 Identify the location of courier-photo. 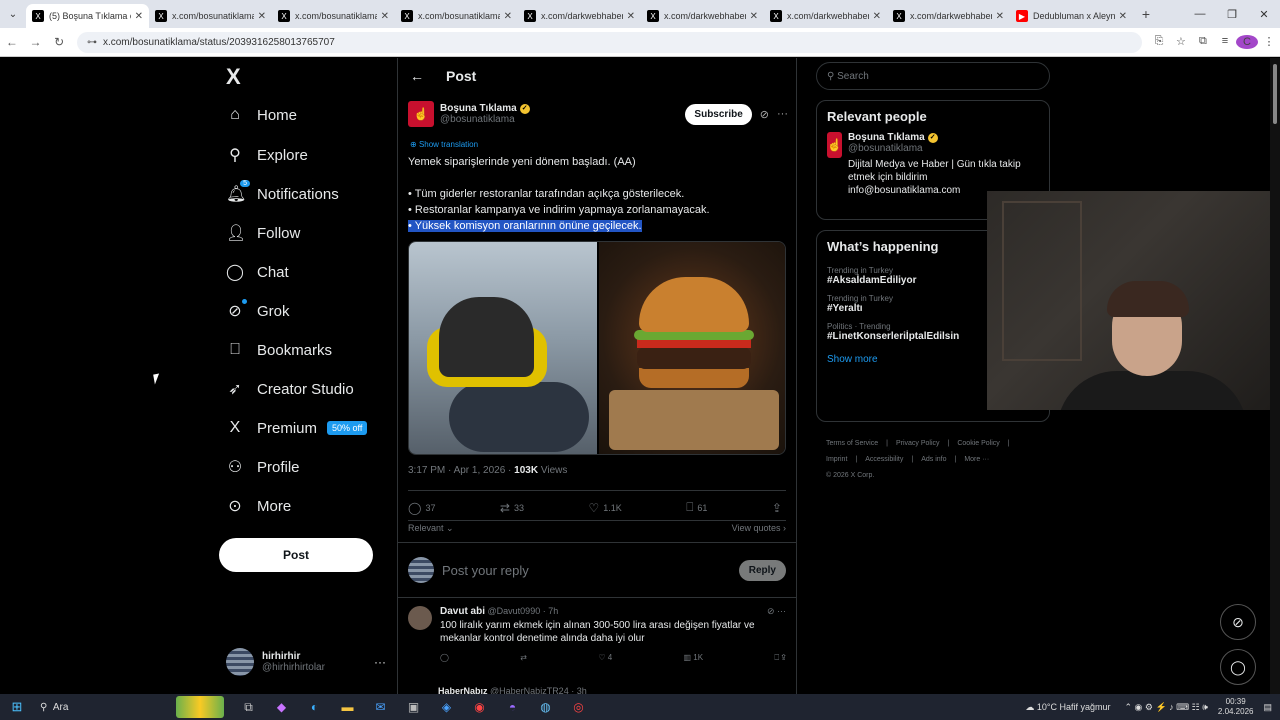
(503, 348).